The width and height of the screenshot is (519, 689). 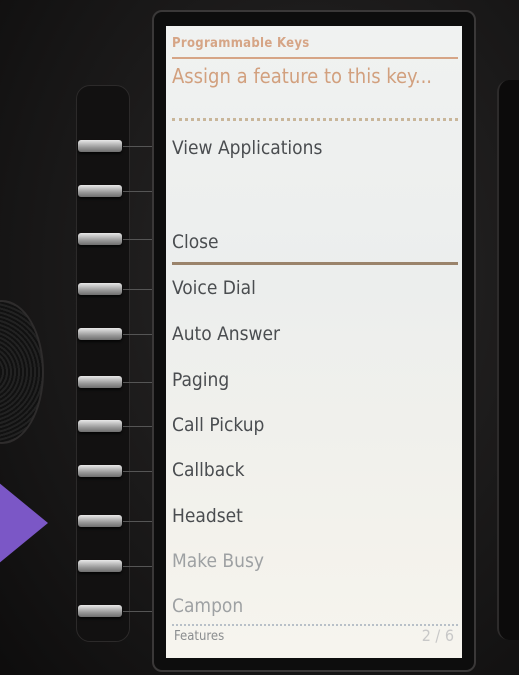 What do you see at coordinates (241, 43) in the screenshot?
I see `screen-header: Programmable Keys` at bounding box center [241, 43].